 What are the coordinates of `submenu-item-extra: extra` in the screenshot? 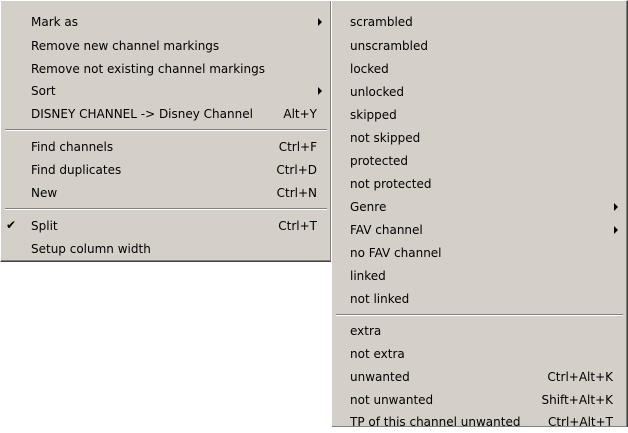 It's located at (479, 330).